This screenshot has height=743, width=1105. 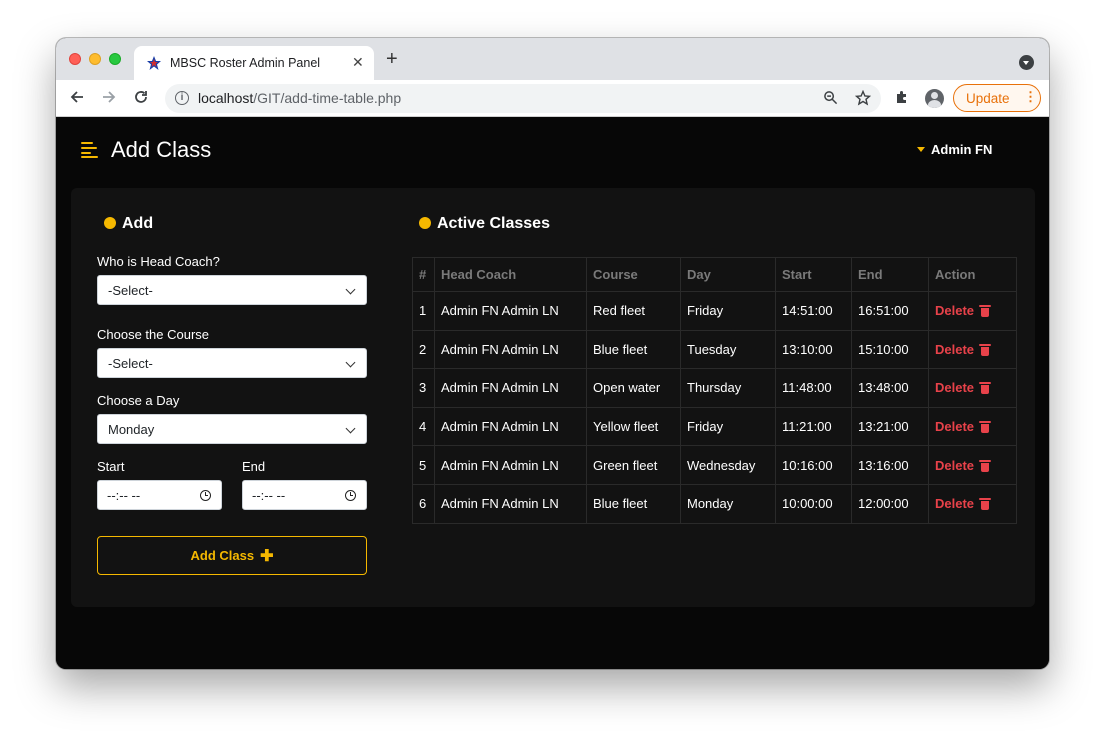 What do you see at coordinates (423, 388) in the screenshot?
I see `row-num: 3` at bounding box center [423, 388].